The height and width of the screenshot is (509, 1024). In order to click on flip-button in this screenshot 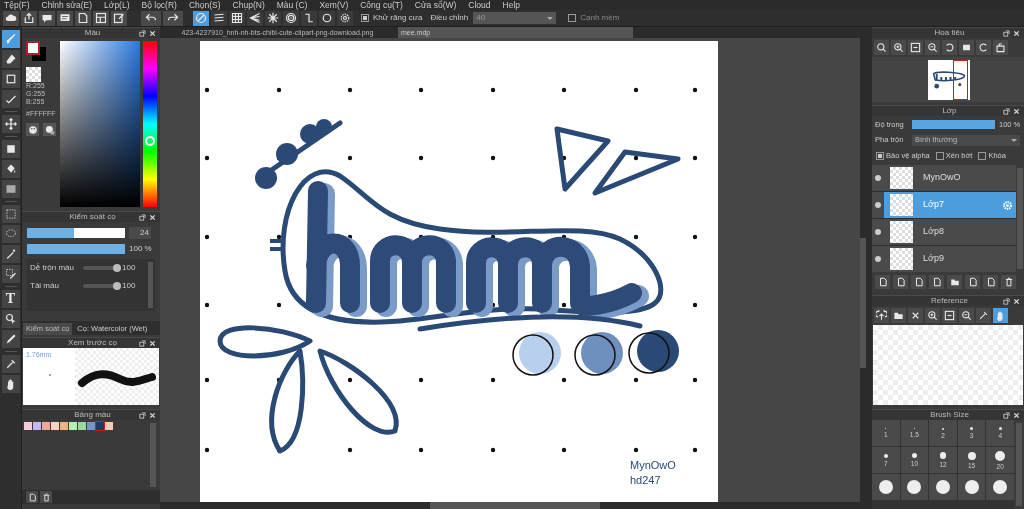, I will do `click(1000, 47)`.